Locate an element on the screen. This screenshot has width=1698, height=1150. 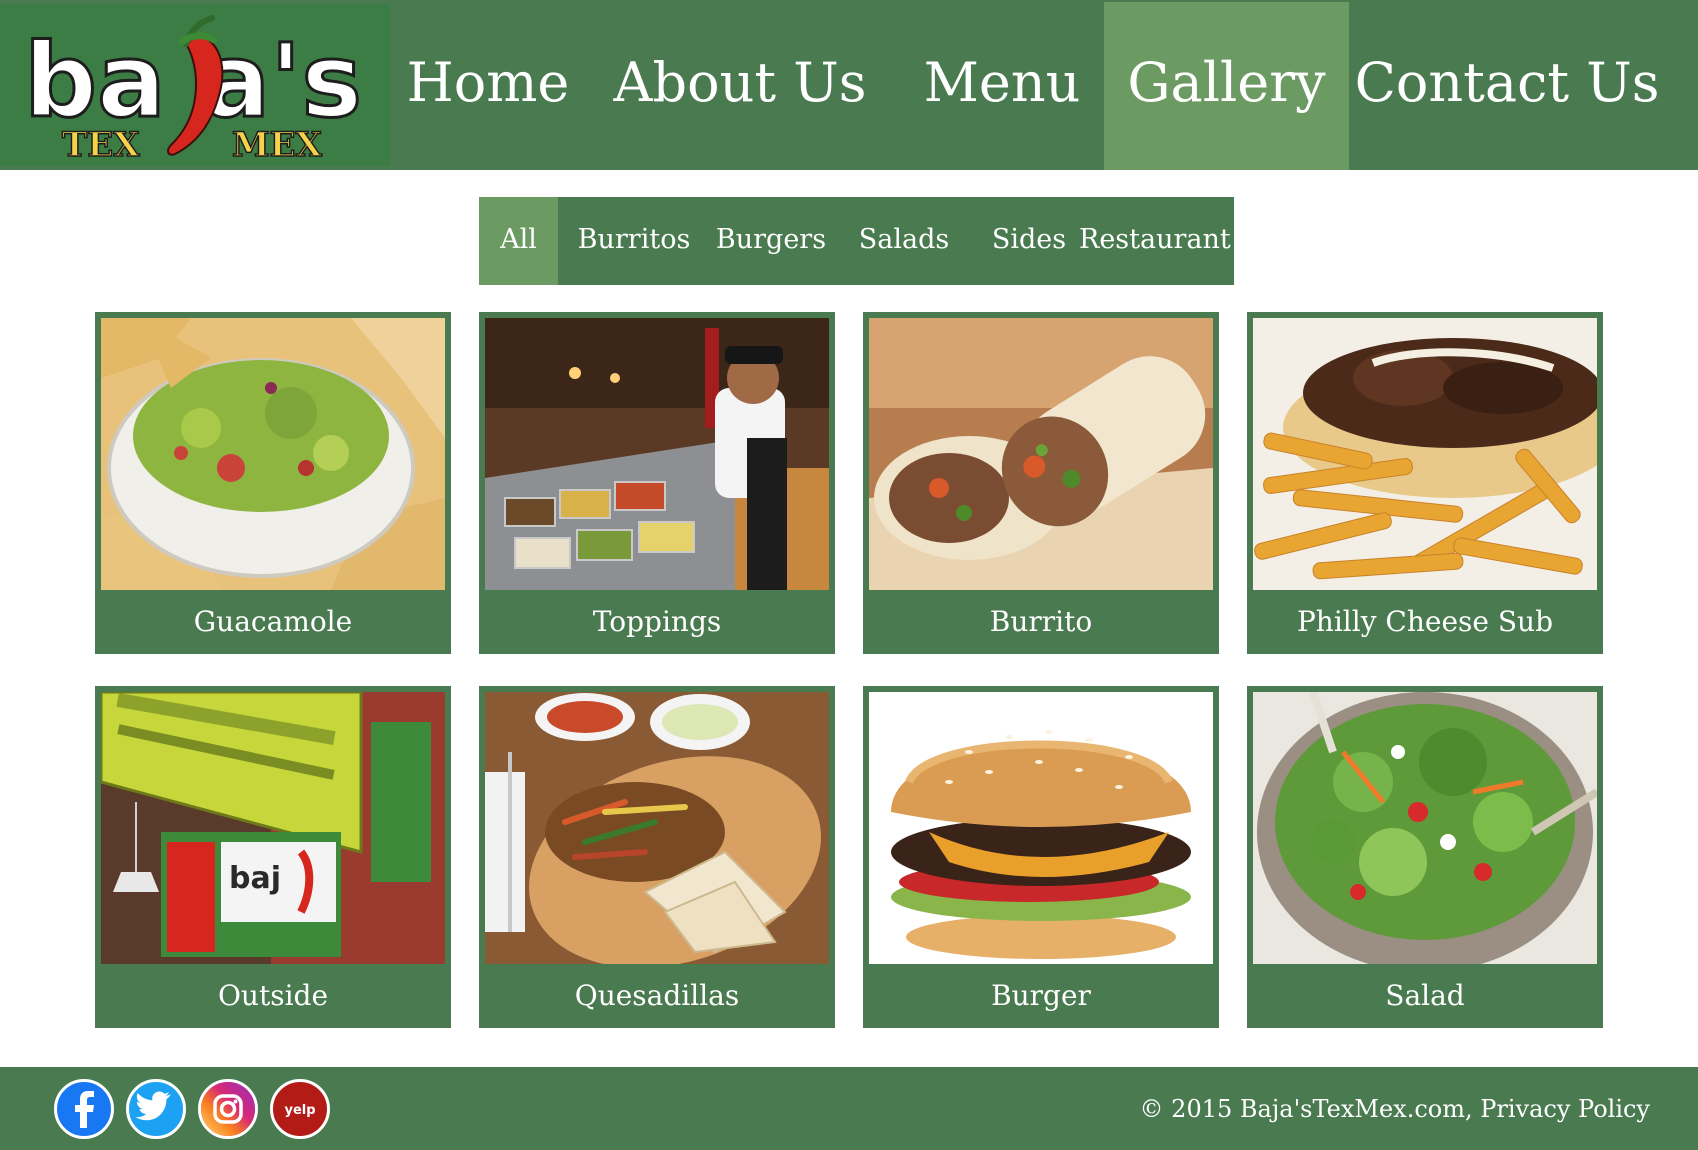
card-caption: Burrito is located at coordinates (1041, 621).